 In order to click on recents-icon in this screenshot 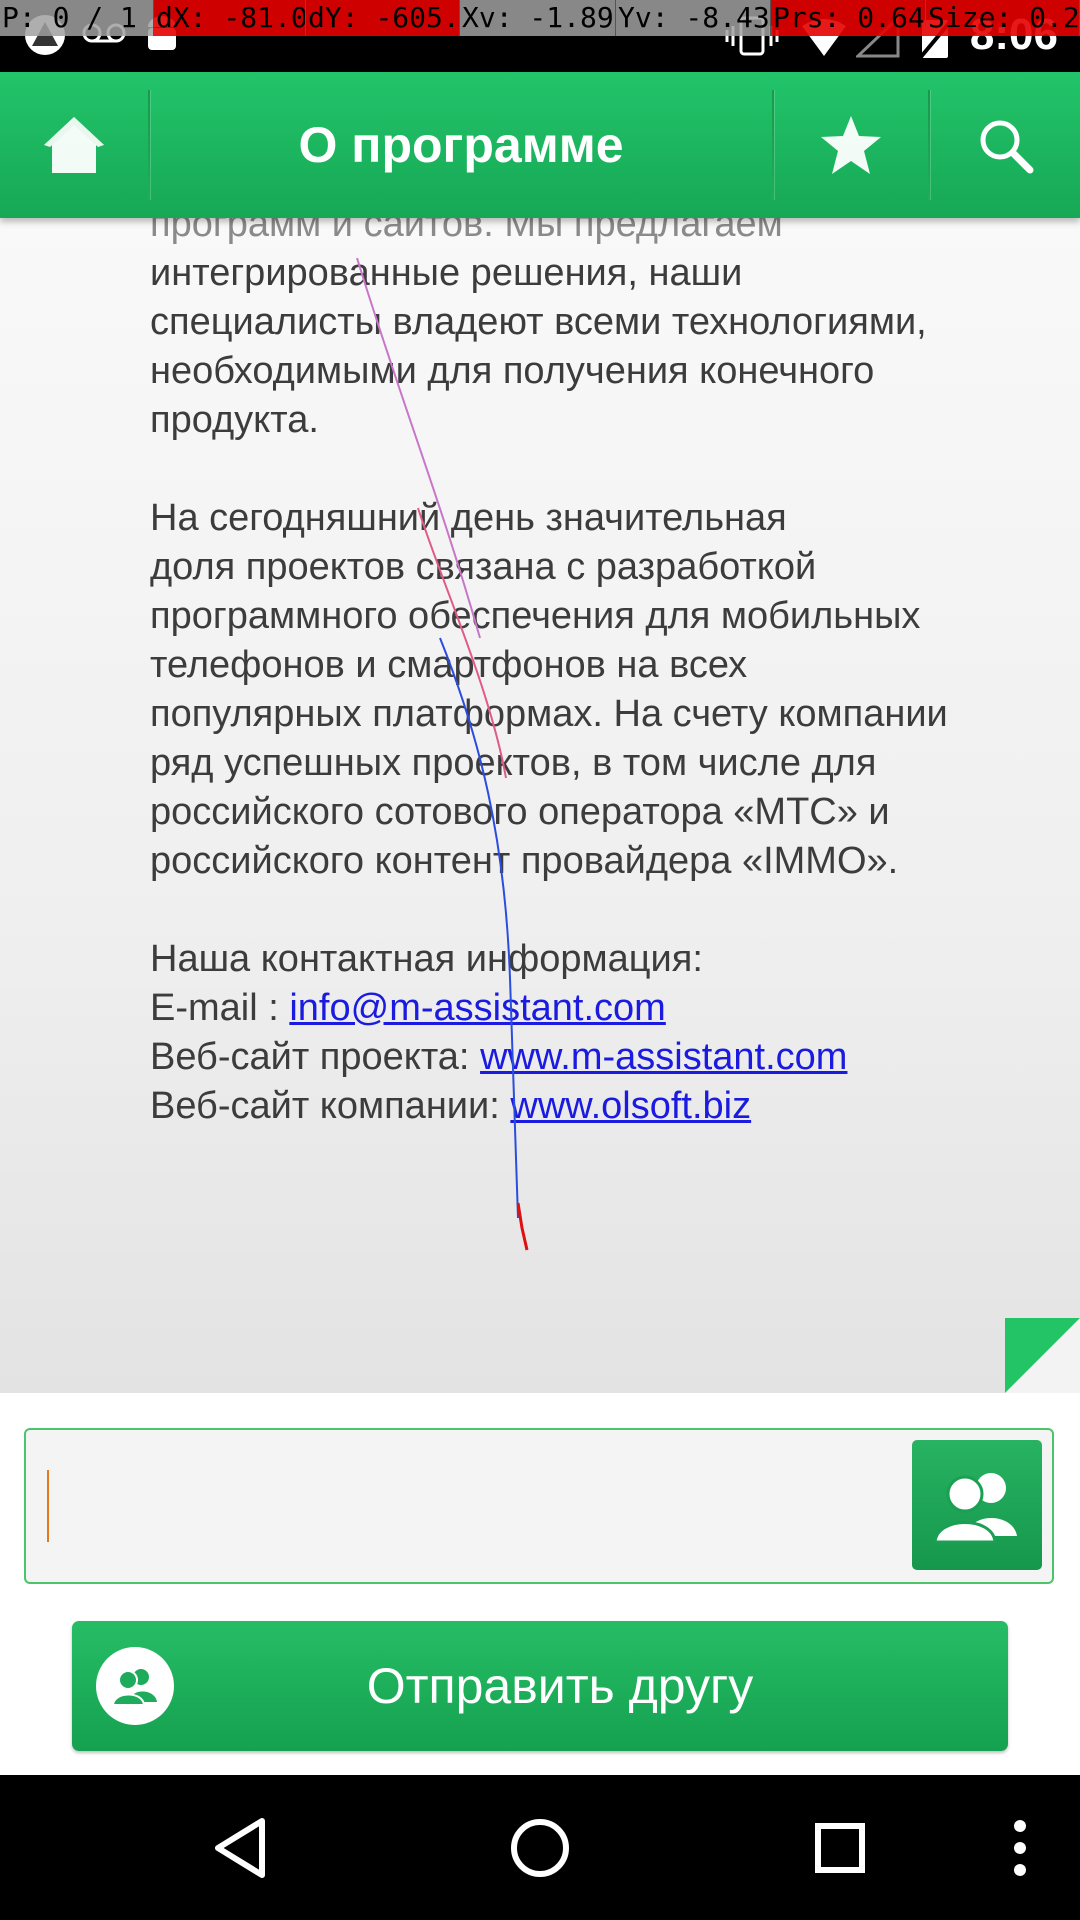, I will do `click(840, 1847)`.